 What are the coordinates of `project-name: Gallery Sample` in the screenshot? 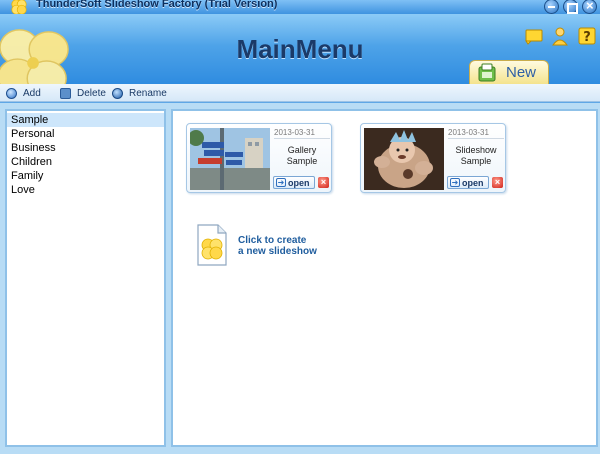 It's located at (302, 156).